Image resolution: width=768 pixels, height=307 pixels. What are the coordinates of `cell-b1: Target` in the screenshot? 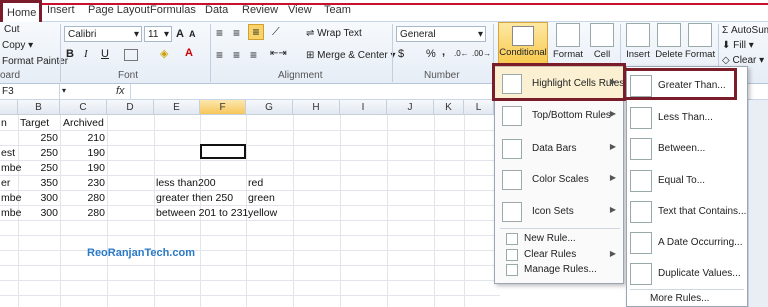 It's located at (34, 123).